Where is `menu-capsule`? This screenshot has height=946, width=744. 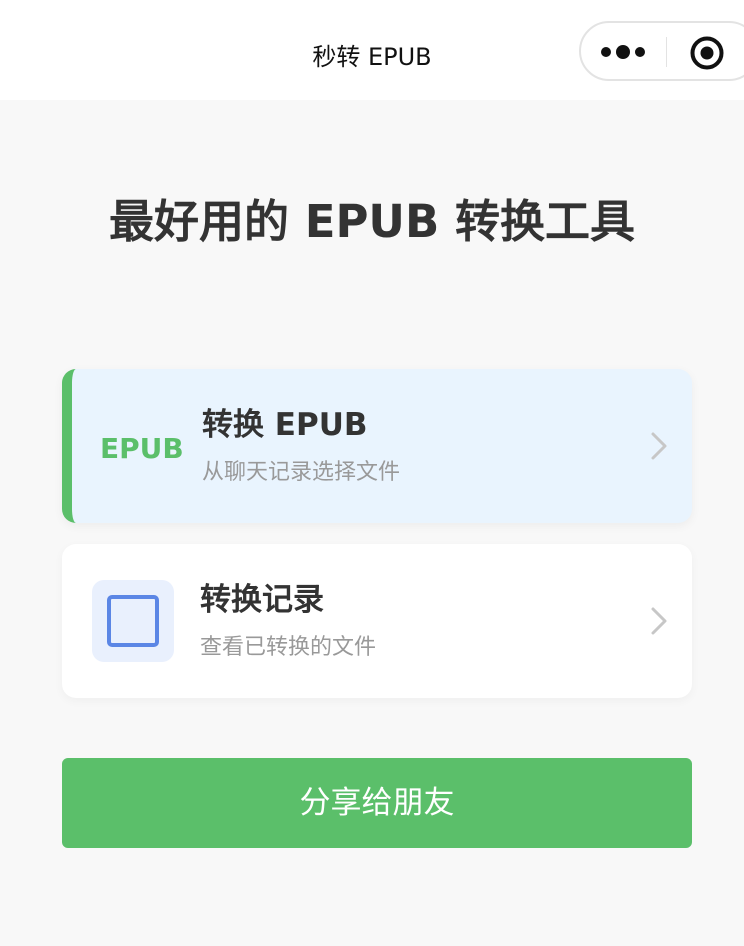
menu-capsule is located at coordinates (661, 51).